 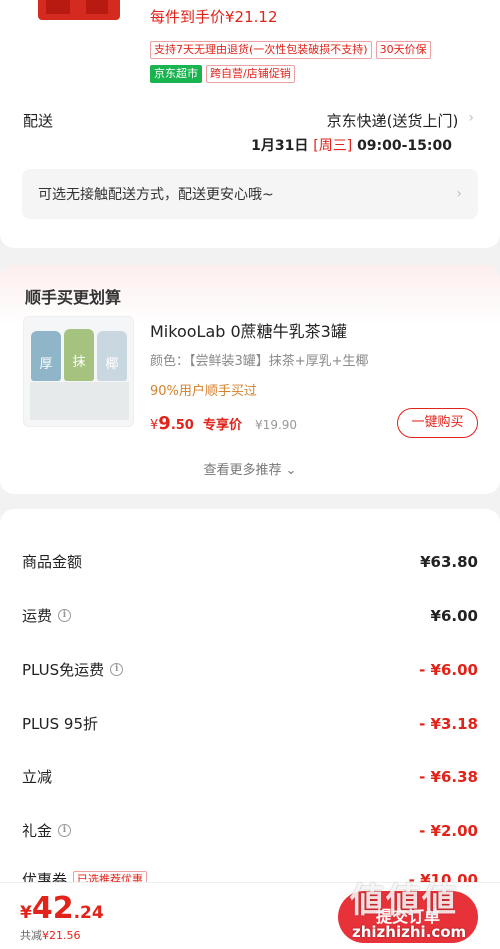 What do you see at coordinates (250, 723) in the screenshot?
I see `summary-row: PLUS 95折 - ¥3.18` at bounding box center [250, 723].